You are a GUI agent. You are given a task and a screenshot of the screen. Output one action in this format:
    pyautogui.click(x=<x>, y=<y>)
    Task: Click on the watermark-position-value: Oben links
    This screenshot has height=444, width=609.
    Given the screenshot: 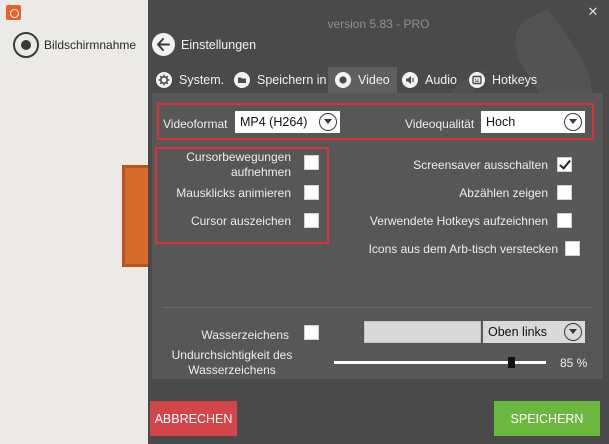 What is the action you would take?
    pyautogui.click(x=518, y=332)
    